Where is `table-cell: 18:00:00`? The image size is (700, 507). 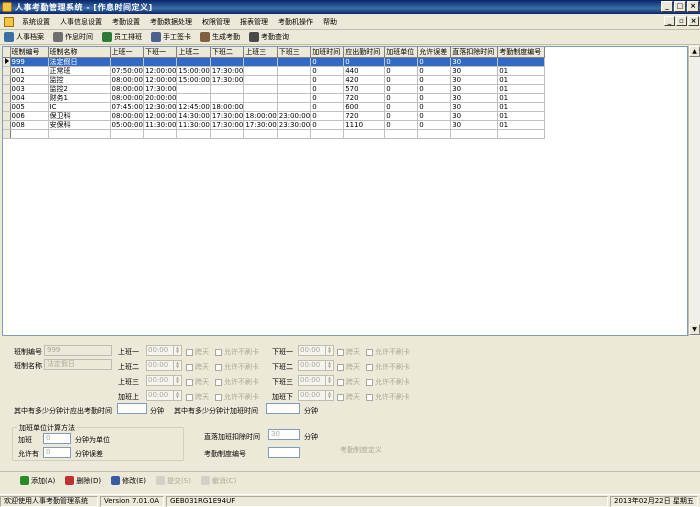
table-cell: 18:00:00 is located at coordinates (260, 116).